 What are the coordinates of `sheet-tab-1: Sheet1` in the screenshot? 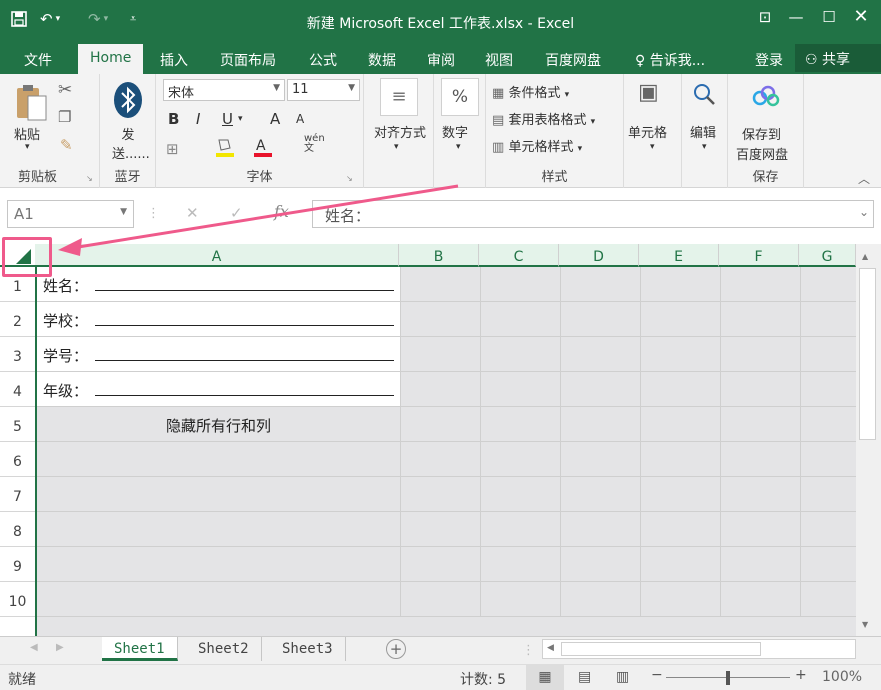 It's located at (140, 649).